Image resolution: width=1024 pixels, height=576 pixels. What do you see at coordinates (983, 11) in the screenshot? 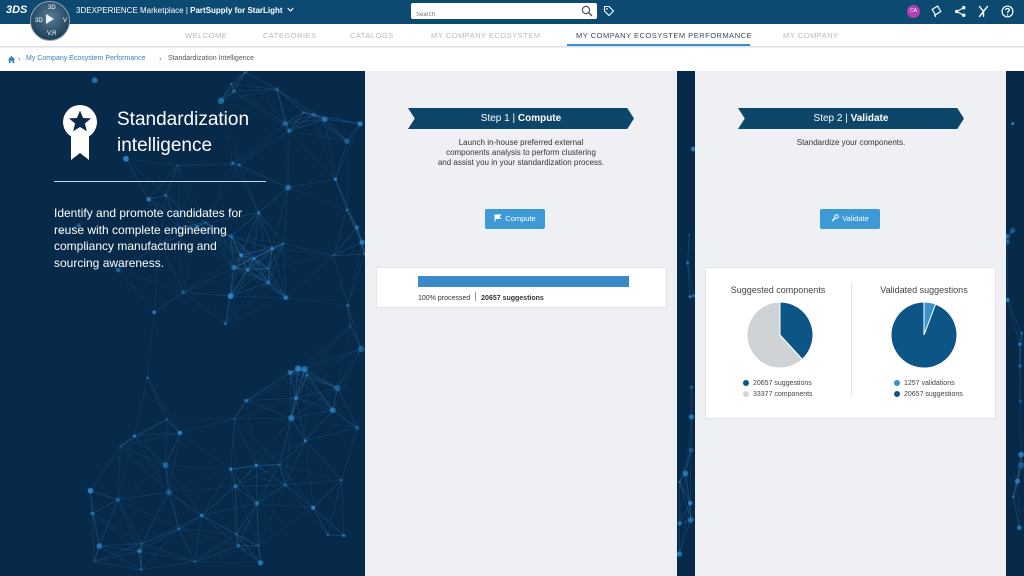
I see `community-icon` at bounding box center [983, 11].